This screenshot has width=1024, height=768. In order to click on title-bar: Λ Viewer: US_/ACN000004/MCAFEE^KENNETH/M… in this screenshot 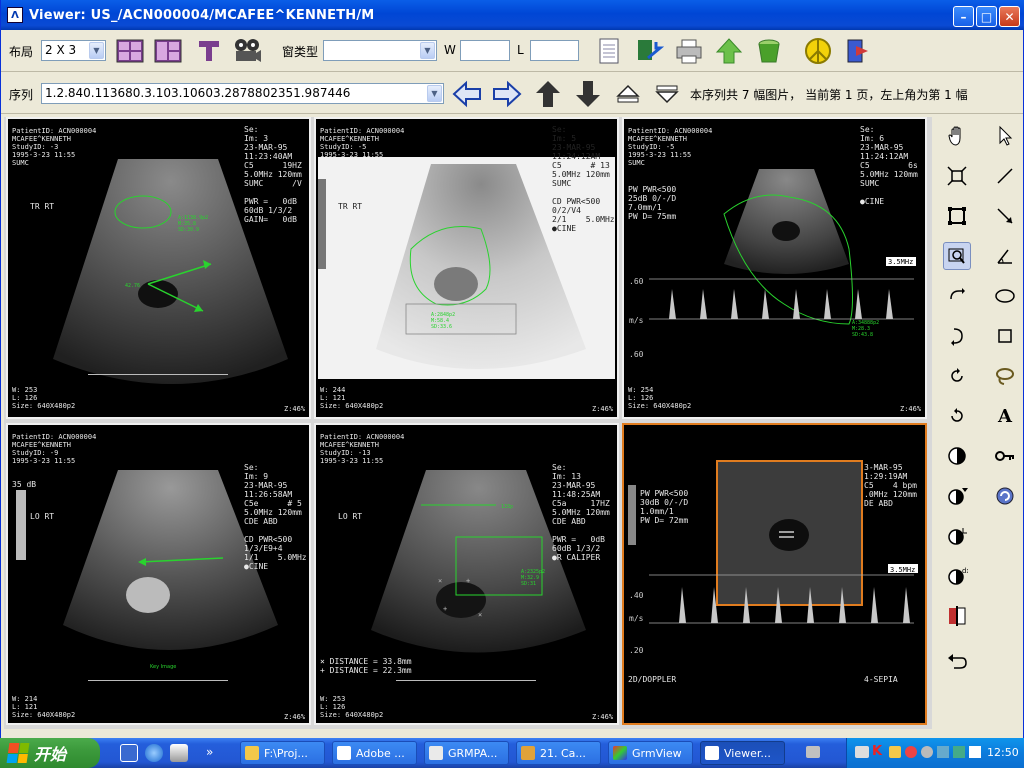, I will do `click(512, 15)`.